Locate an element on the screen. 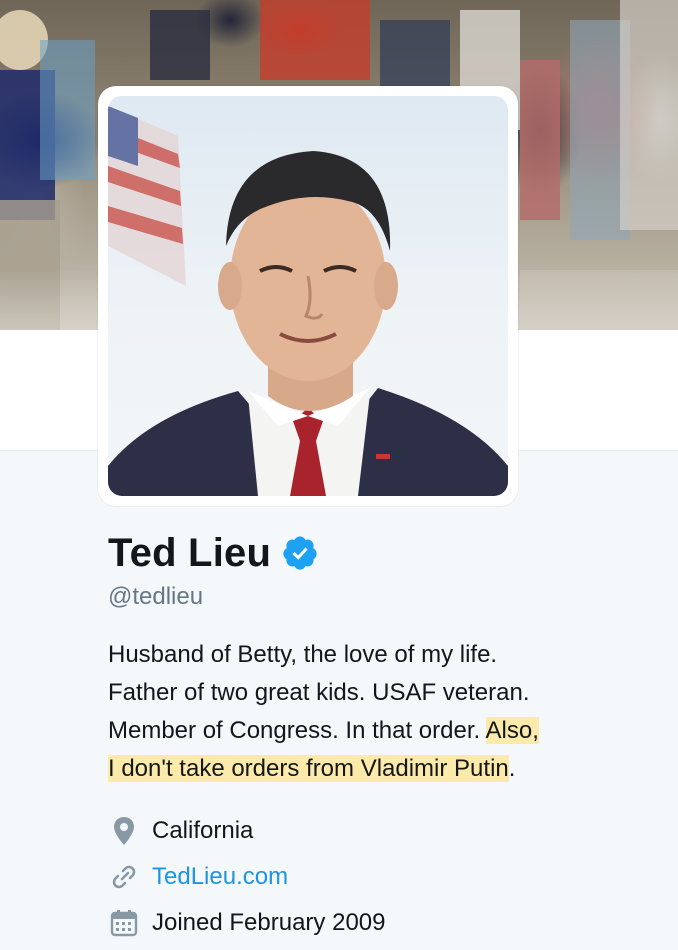 The width and height of the screenshot is (678, 950). bio-tail: . is located at coordinates (512, 768).